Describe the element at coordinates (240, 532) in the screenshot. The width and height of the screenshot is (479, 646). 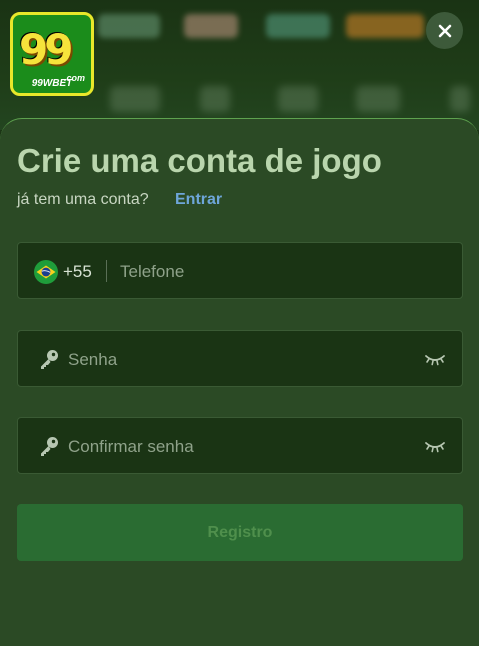
I see `register-button: Registro` at that location.